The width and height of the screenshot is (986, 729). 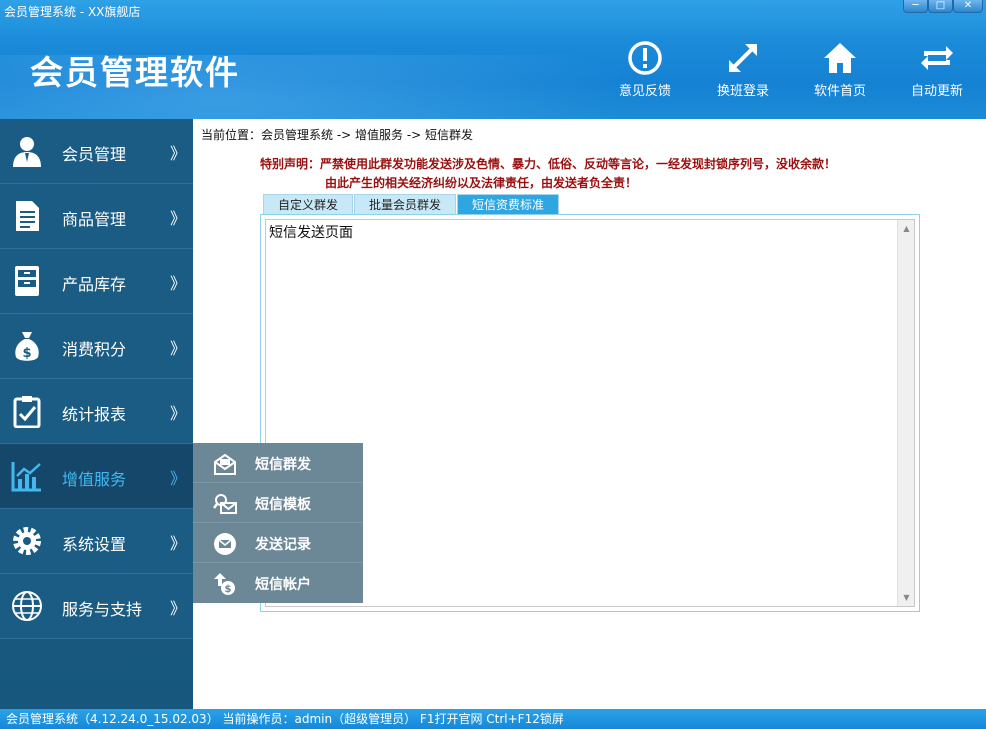 I want to click on switch-login-icon, so click(x=743, y=58).